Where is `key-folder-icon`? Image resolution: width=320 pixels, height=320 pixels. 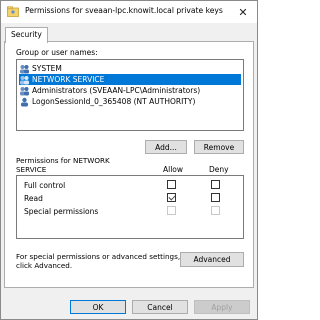 key-folder-icon is located at coordinates (13, 11).